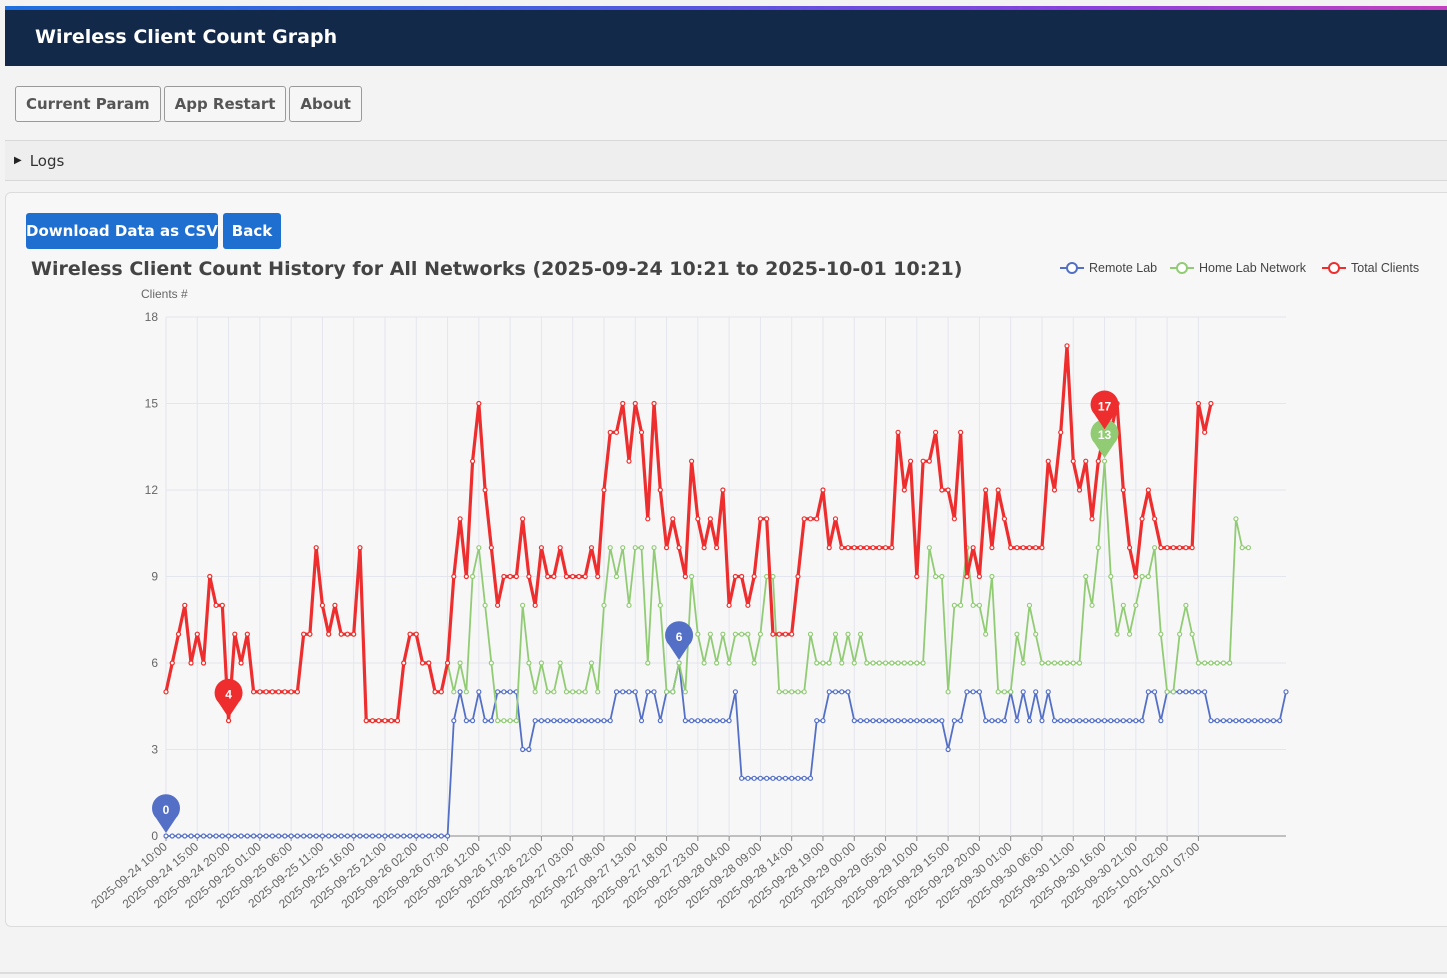  Describe the element at coordinates (1253, 268) in the screenshot. I see `legend-label: Home Lab Network` at that location.